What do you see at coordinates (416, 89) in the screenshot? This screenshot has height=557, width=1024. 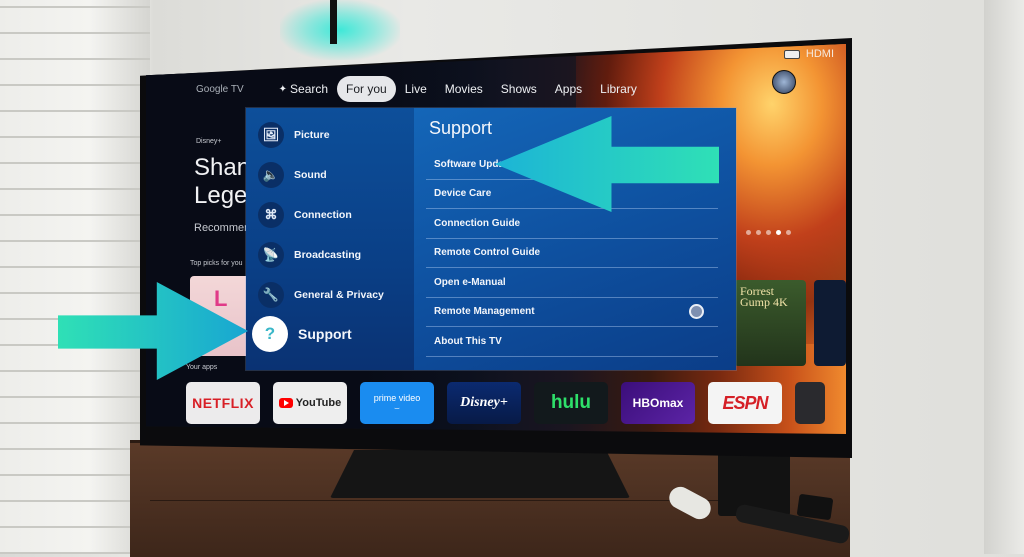 I see `tab-live: Live` at bounding box center [416, 89].